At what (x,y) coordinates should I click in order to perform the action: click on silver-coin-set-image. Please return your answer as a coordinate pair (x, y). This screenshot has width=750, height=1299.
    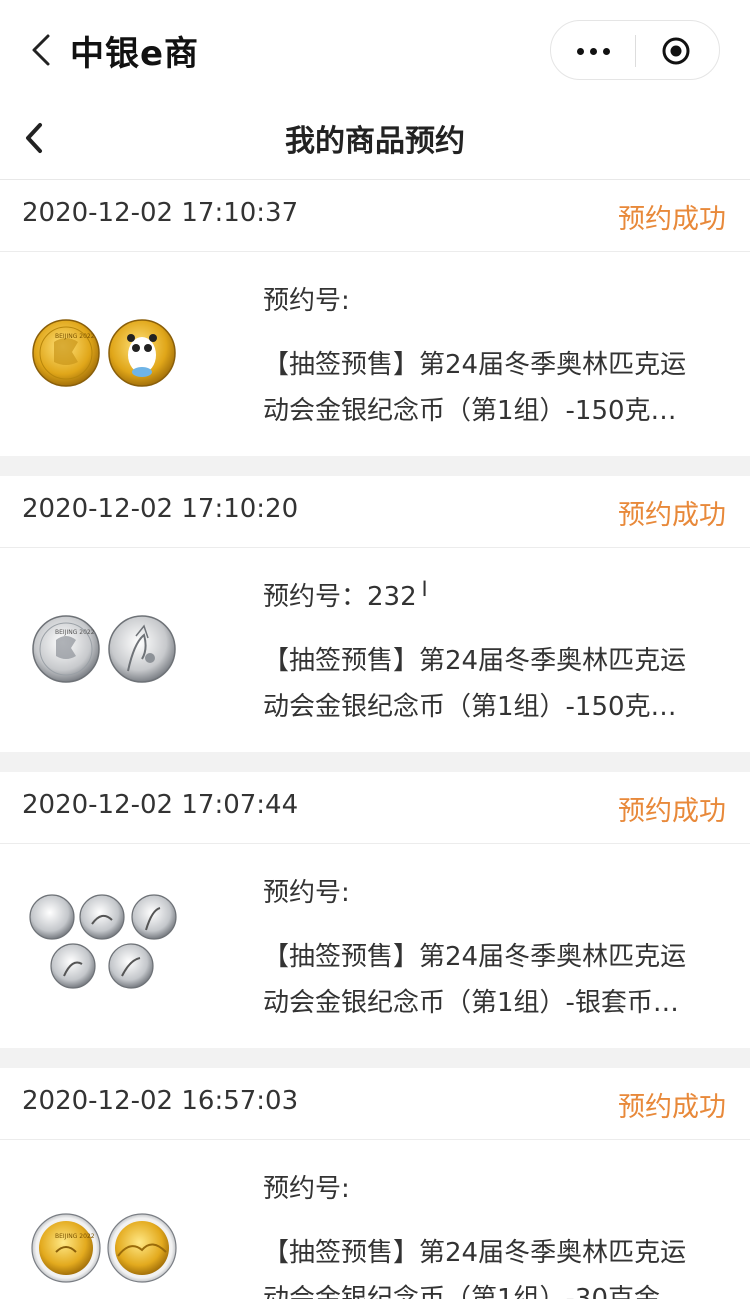
    Looking at the image, I should click on (103, 941).